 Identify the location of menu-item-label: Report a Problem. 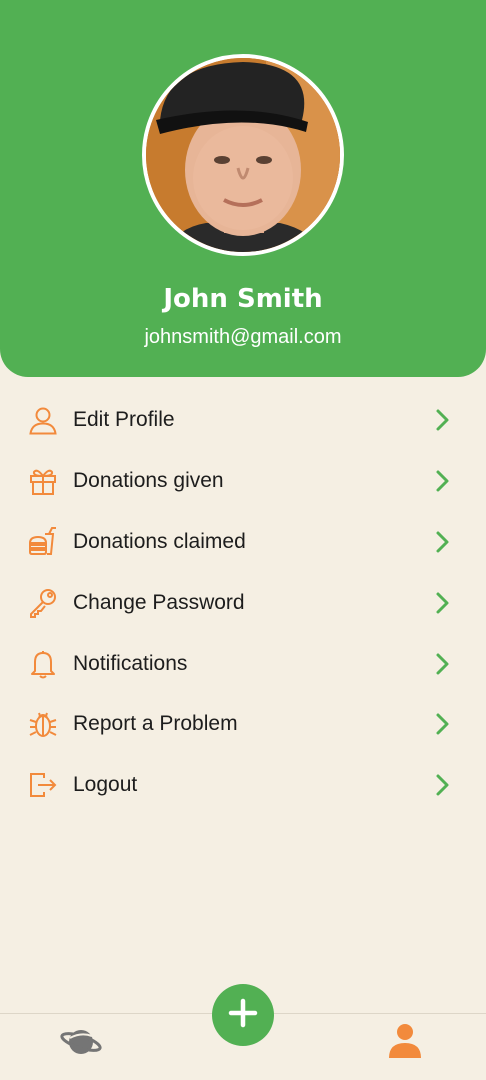
(155, 724).